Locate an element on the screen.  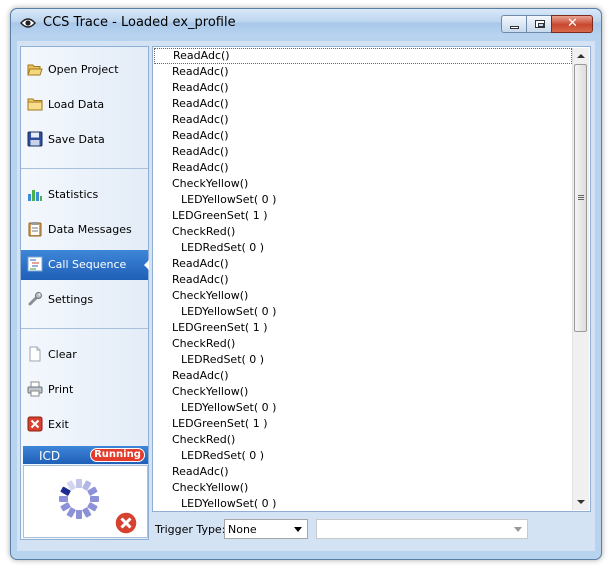
printer-icon is located at coordinates (35, 389).